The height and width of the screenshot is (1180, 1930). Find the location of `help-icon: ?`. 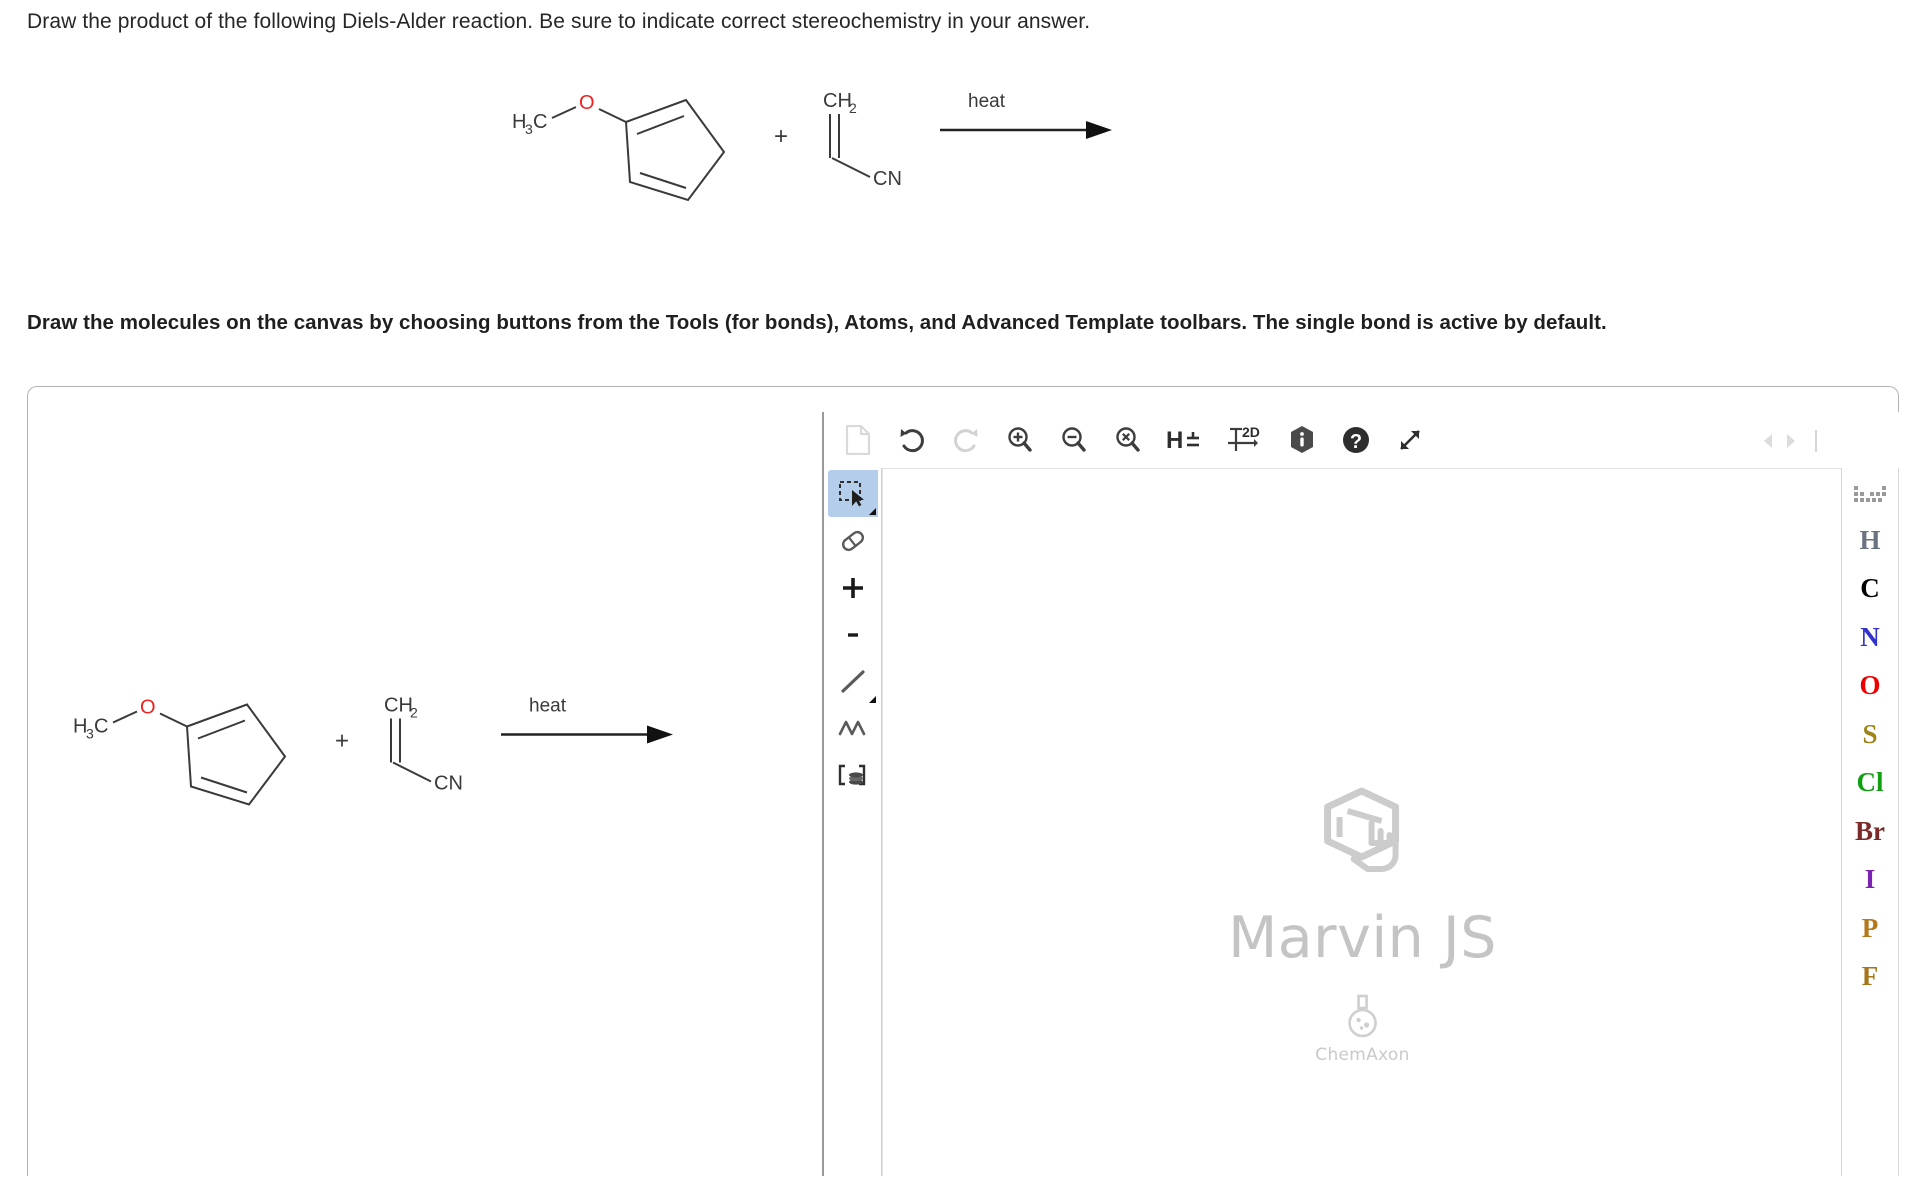

help-icon: ? is located at coordinates (1356, 440).